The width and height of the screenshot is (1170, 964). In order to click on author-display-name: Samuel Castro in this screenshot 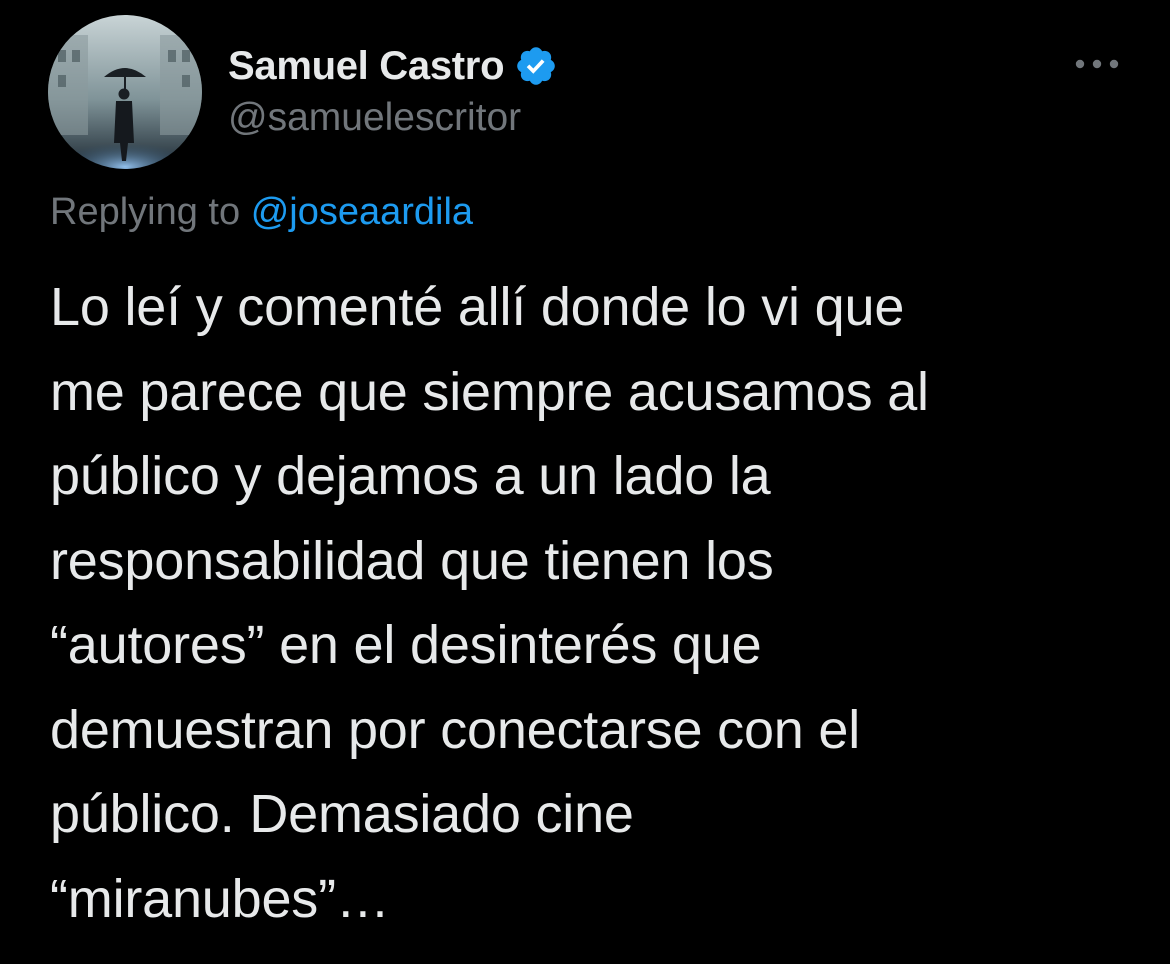, I will do `click(366, 66)`.